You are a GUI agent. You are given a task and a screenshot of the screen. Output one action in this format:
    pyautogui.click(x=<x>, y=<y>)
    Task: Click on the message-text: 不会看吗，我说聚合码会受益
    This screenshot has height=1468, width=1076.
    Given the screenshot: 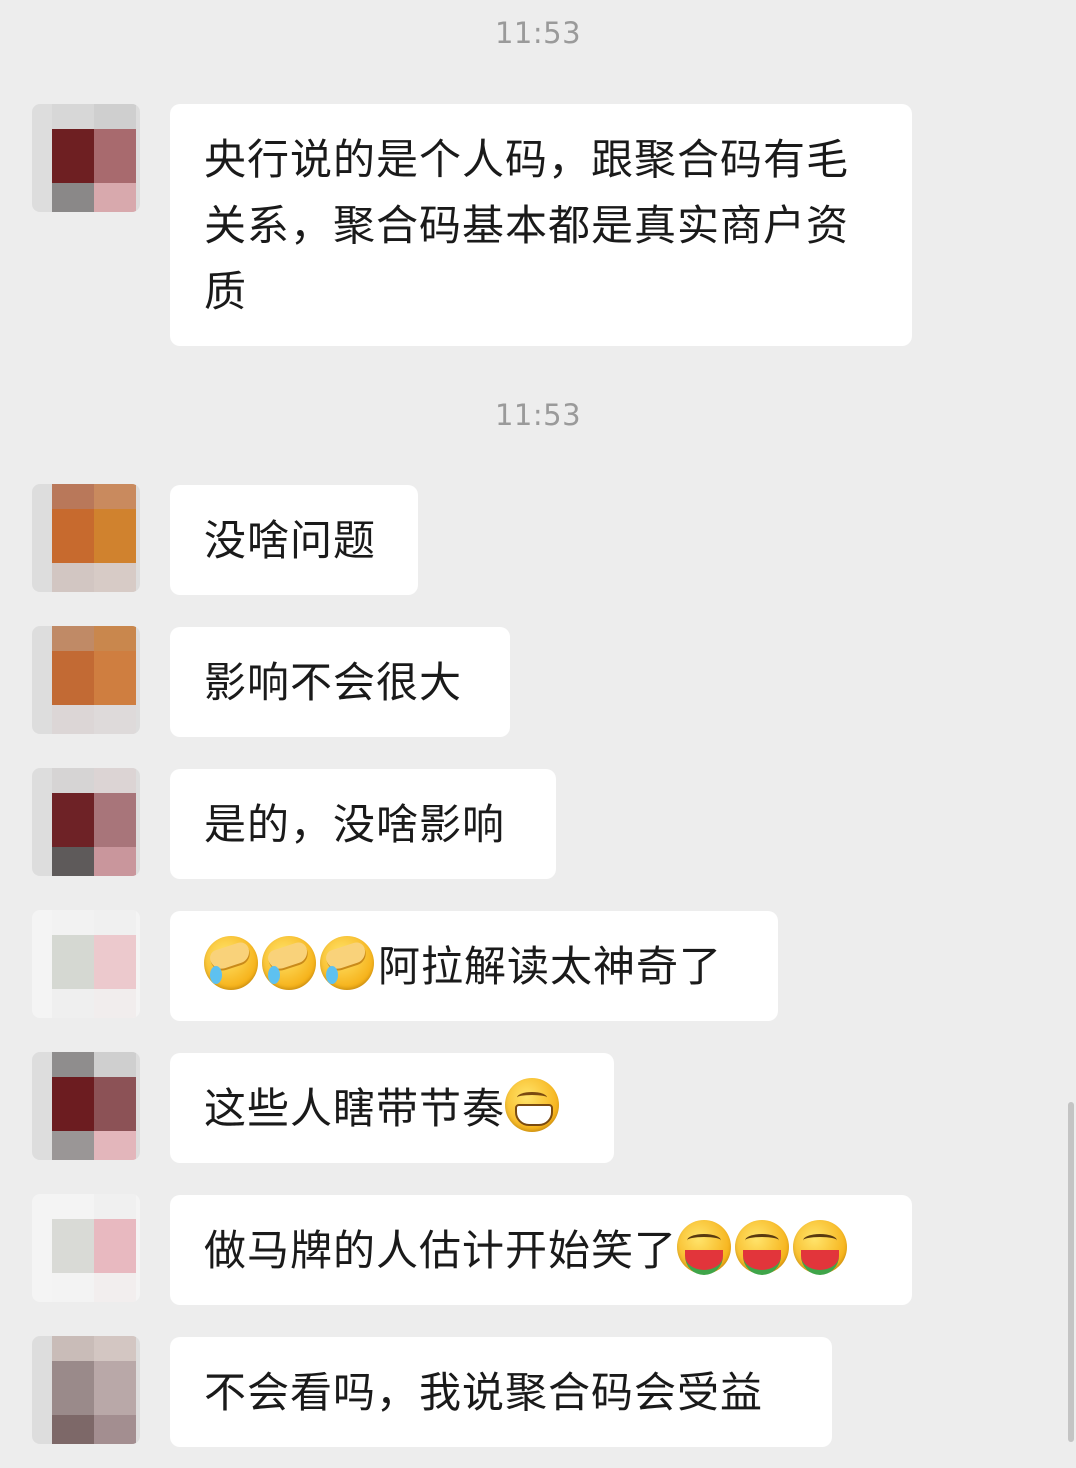 What is the action you would take?
    pyautogui.click(x=484, y=1392)
    